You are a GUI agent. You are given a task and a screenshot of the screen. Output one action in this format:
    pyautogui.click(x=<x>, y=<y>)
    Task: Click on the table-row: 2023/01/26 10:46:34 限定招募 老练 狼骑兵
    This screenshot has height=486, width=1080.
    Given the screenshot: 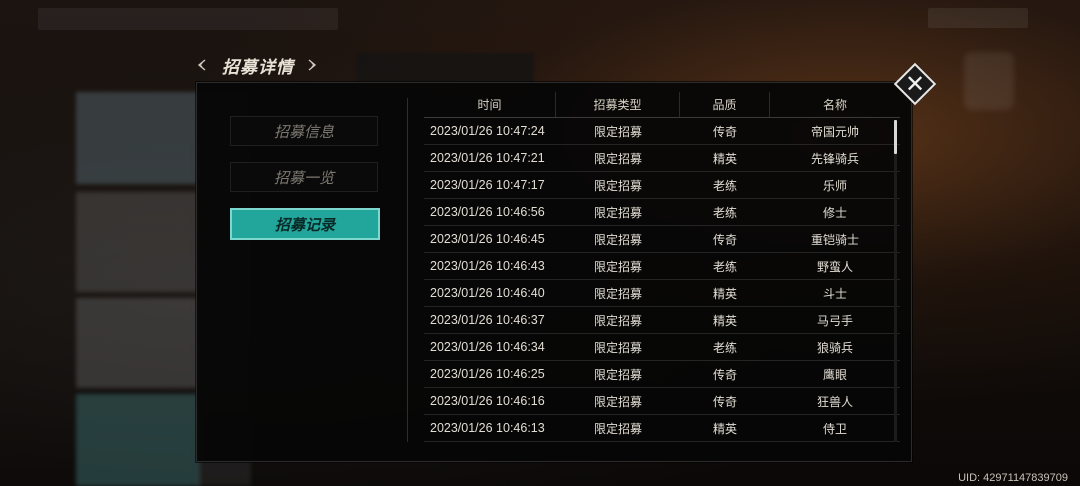 What is the action you would take?
    pyautogui.click(x=662, y=347)
    